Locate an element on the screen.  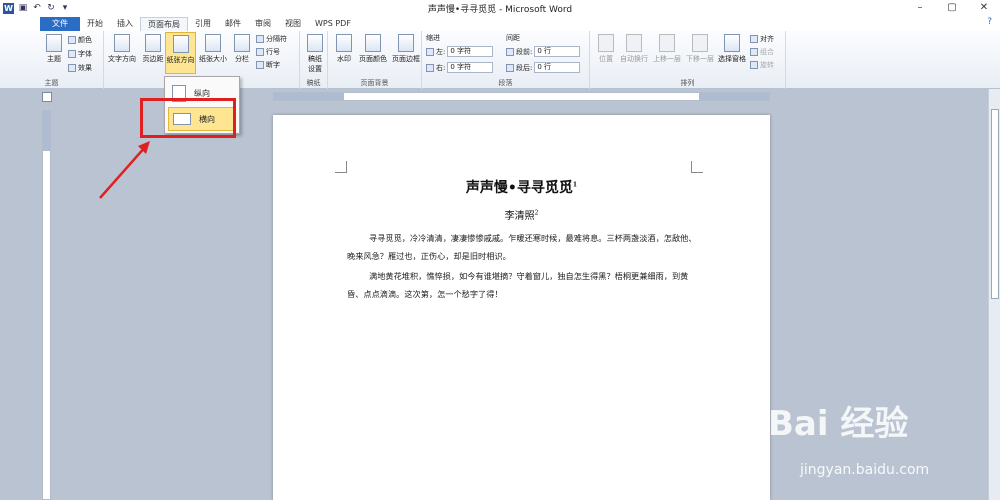
rotate-icon is located at coordinates (754, 65).